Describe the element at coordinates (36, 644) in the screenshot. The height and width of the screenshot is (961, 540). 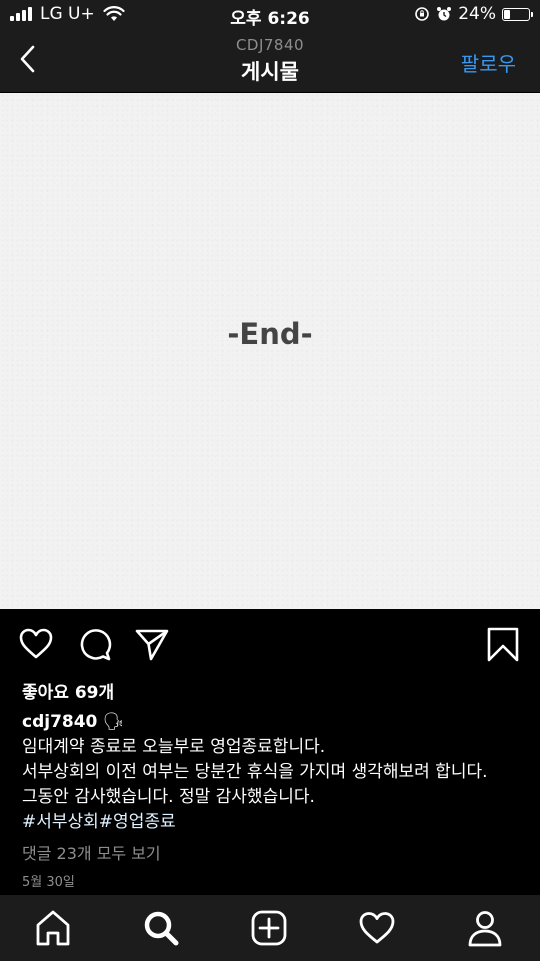
I see `heart-icon` at that location.